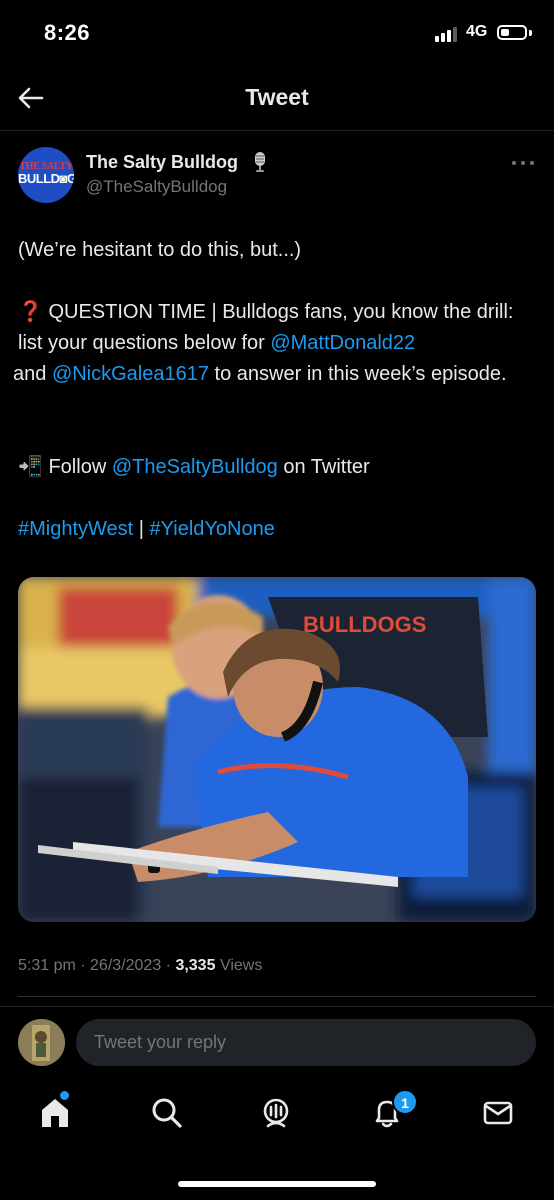  What do you see at coordinates (212, 529) in the screenshot?
I see `hashtag-link: #YieldYoNone` at bounding box center [212, 529].